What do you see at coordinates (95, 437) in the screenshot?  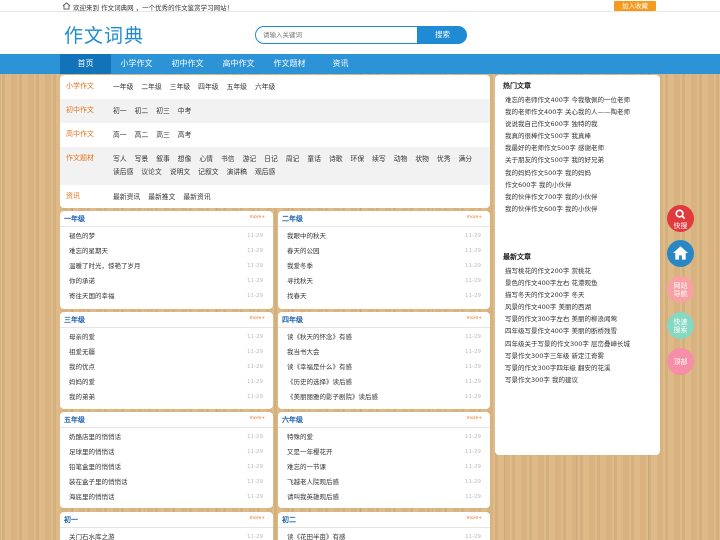 I see `article-title: 奶酪店里的悄悄话` at bounding box center [95, 437].